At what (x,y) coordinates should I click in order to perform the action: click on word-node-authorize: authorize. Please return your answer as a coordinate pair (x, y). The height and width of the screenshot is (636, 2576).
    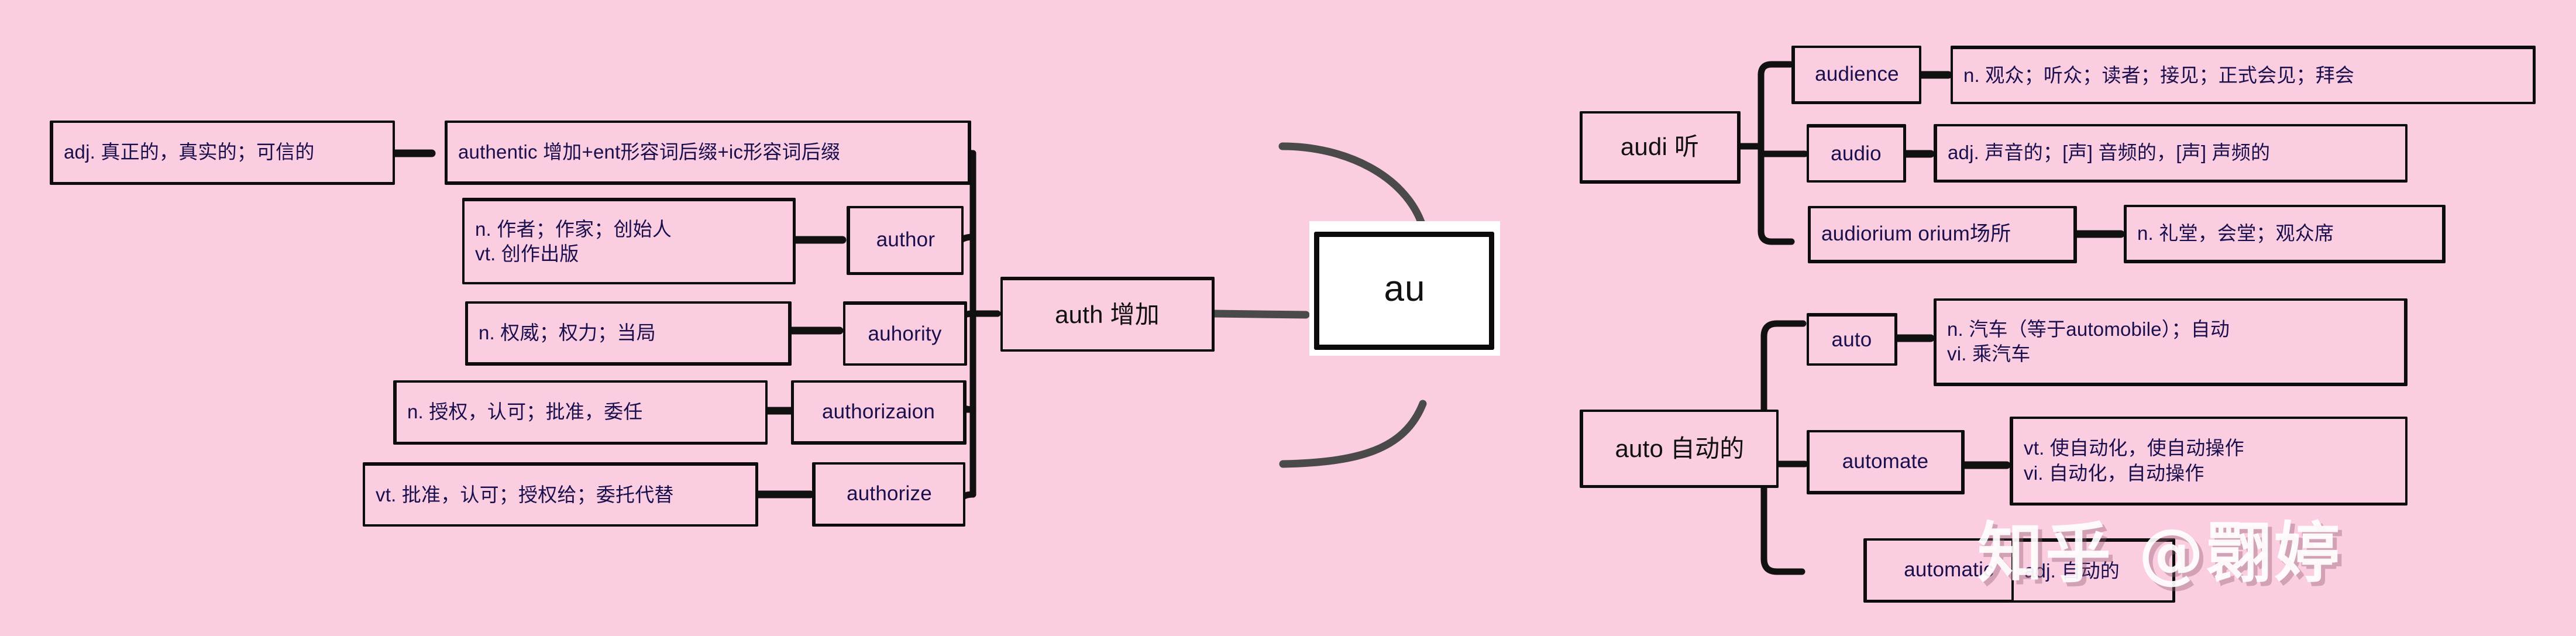
    Looking at the image, I should click on (889, 494).